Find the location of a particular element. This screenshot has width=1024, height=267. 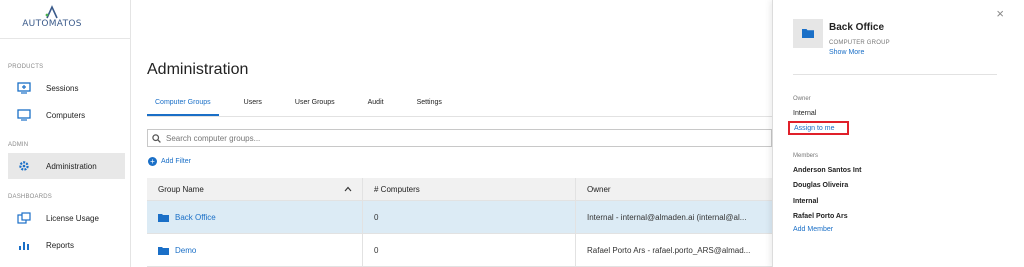

sidebar-item-license-usage: License Usage is located at coordinates (66, 218).